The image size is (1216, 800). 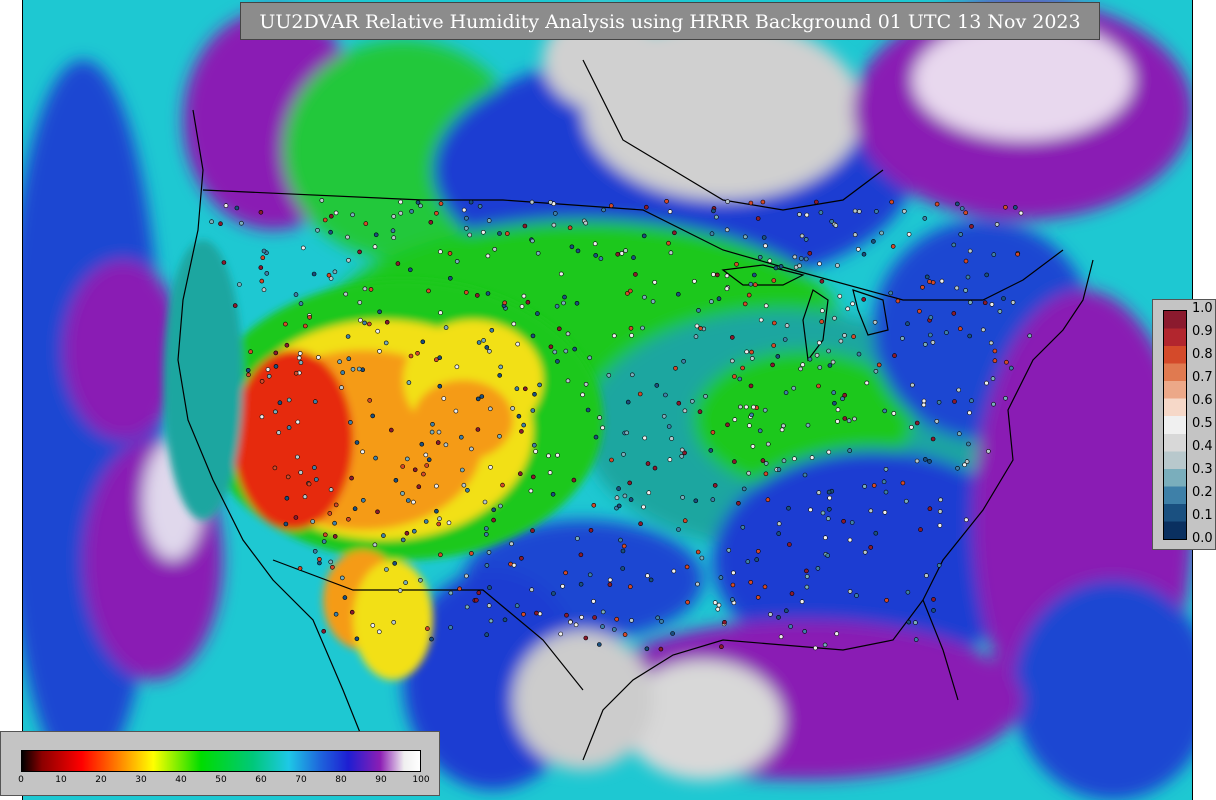 I want to click on california-teal, so click(x=203, y=380).